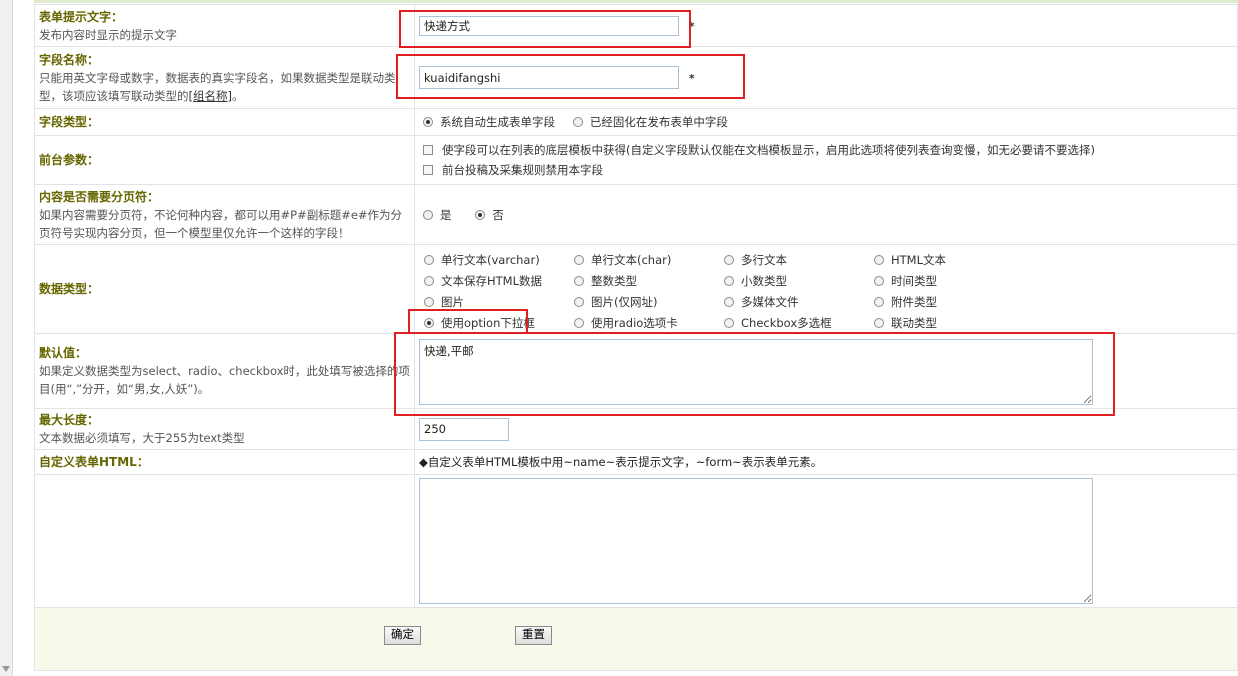  Describe the element at coordinates (756, 372) in the screenshot. I see `default-value-textarea: 快递,平邮` at that location.